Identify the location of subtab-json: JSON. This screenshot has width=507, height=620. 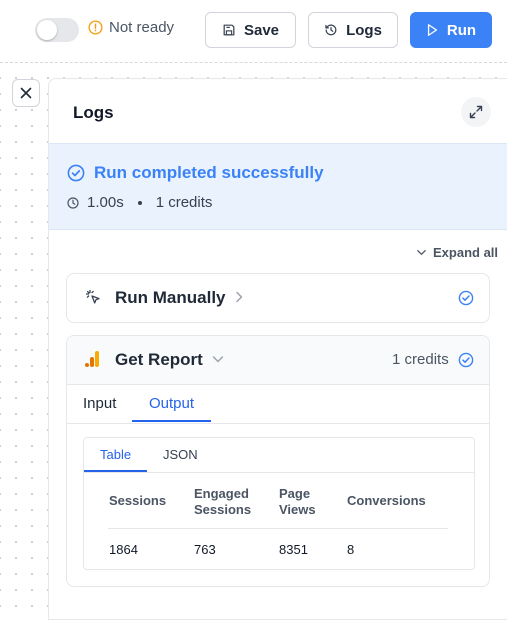
(180, 454).